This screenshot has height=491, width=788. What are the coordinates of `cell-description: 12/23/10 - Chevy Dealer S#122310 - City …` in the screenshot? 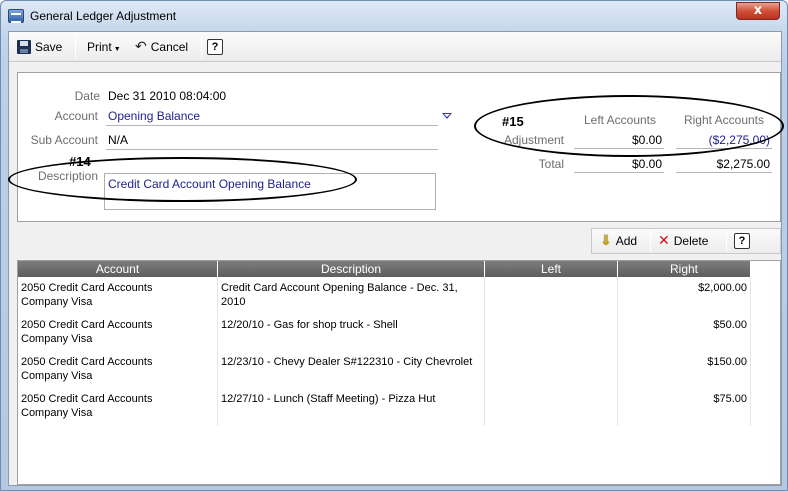 It's located at (351, 370).